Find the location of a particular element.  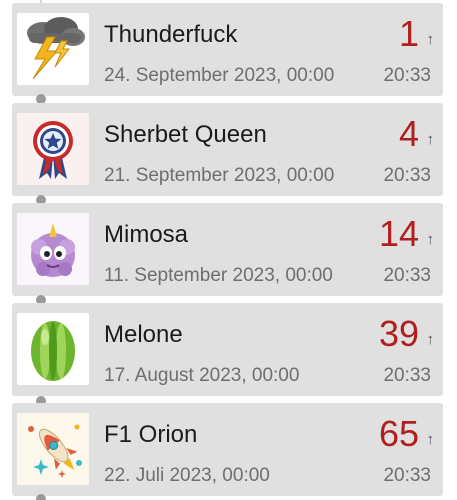

thunderstorm-cloud-icon is located at coordinates (53, 49).